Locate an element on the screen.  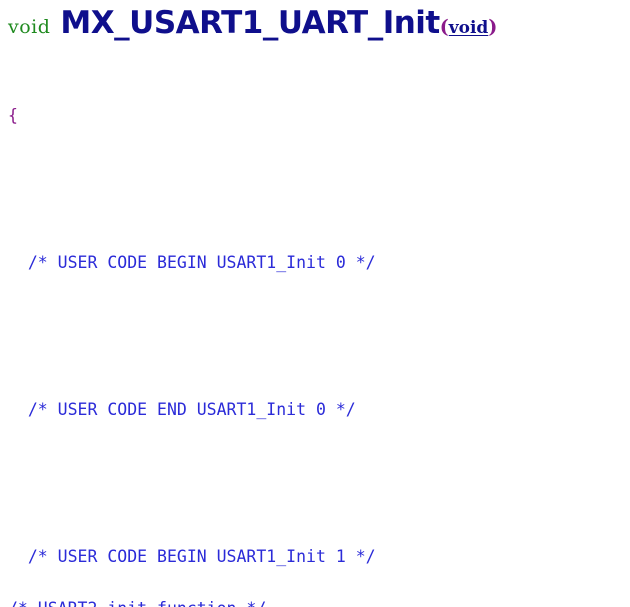
comment-user-code-end-0: /* USER CODE END USART1_Init 0 */ is located at coordinates (191, 409).